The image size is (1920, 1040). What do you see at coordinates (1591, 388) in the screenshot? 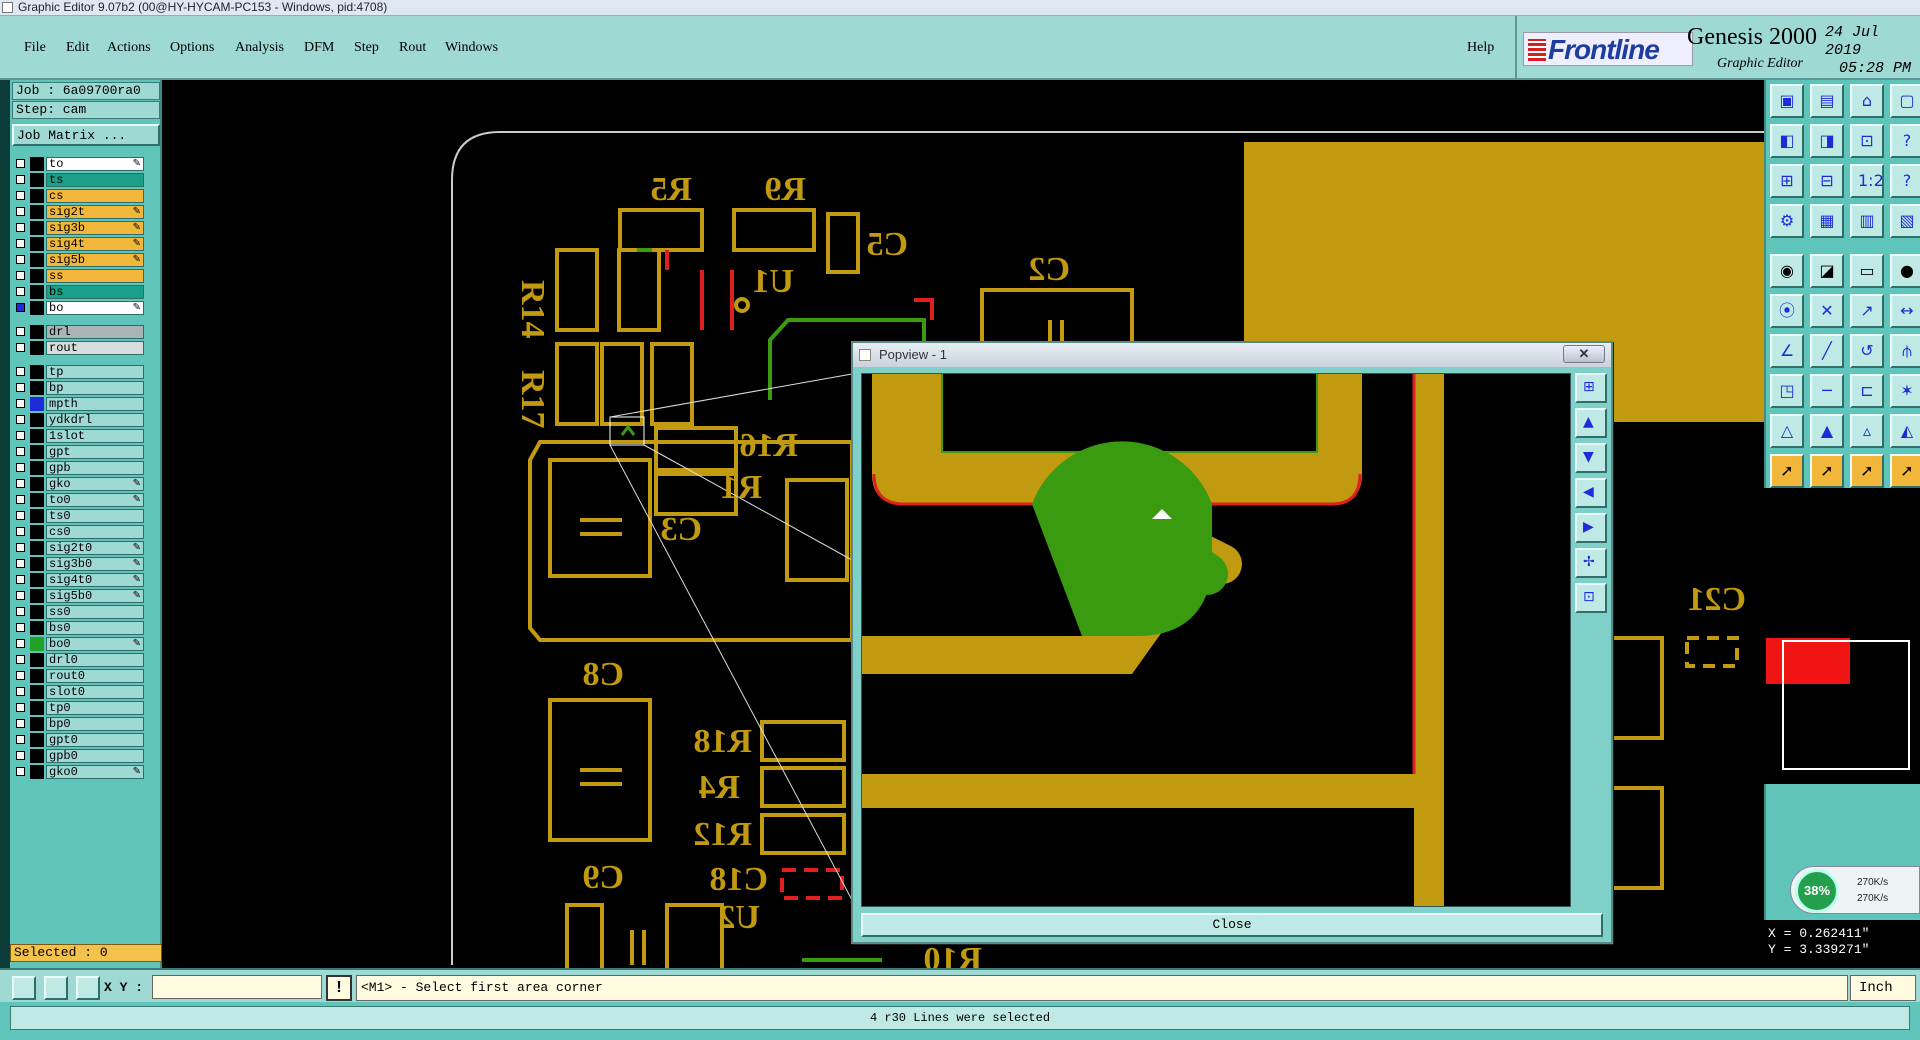
I see `pv-zoom-icon: ⊞` at bounding box center [1591, 388].